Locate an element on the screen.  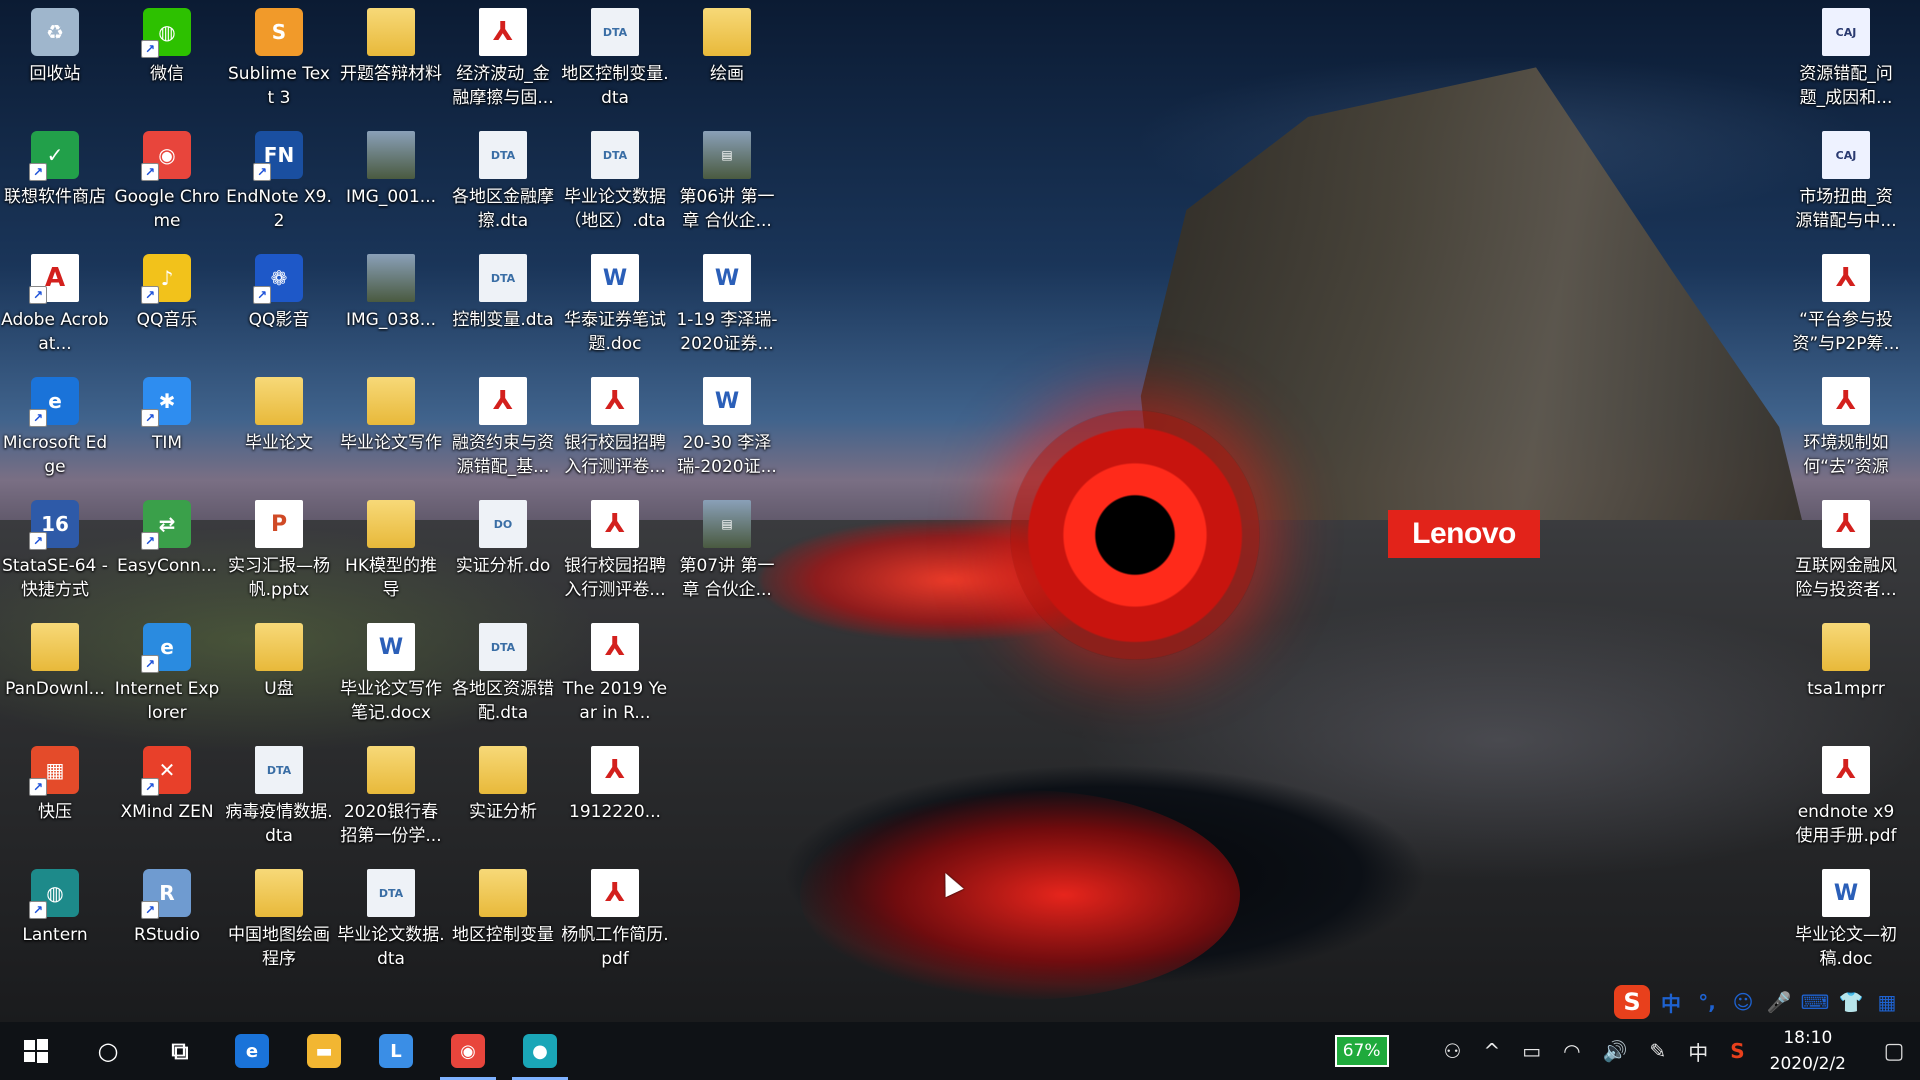
taskbar-cortana-search-button: ○ is located at coordinates (108, 1051).